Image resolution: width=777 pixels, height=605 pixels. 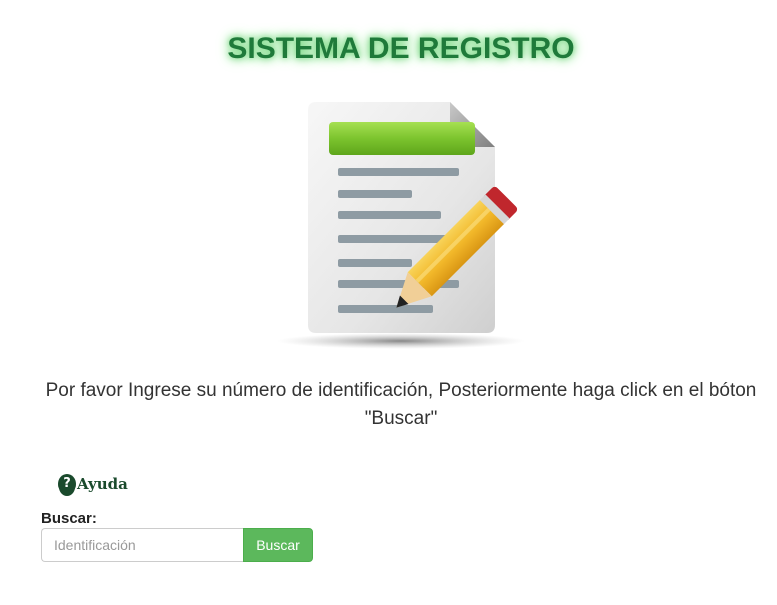 What do you see at coordinates (402, 138) in the screenshot?
I see `document-header-bar` at bounding box center [402, 138].